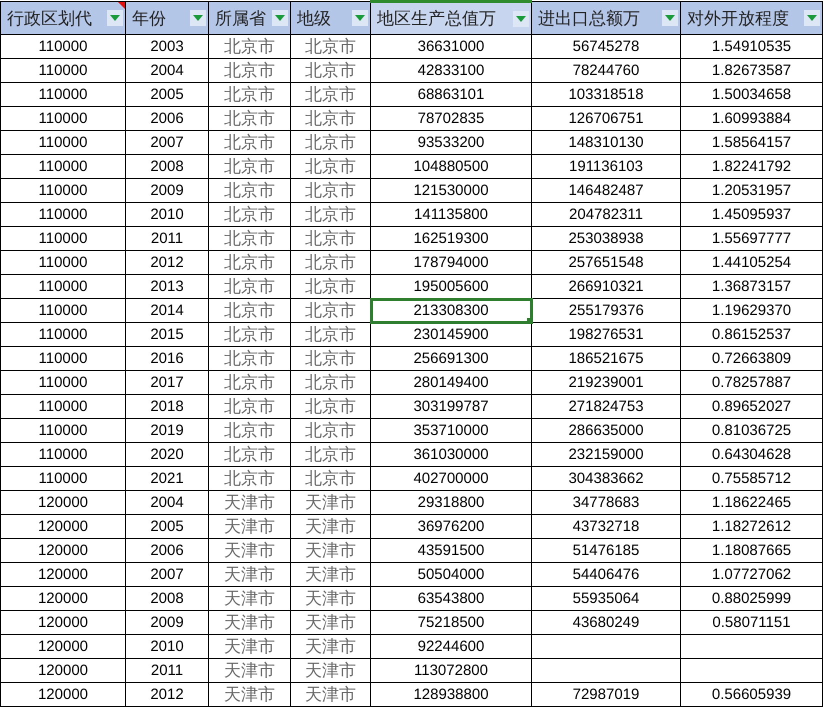 The image size is (837, 707). I want to click on table-cell: 78244760, so click(606, 70).